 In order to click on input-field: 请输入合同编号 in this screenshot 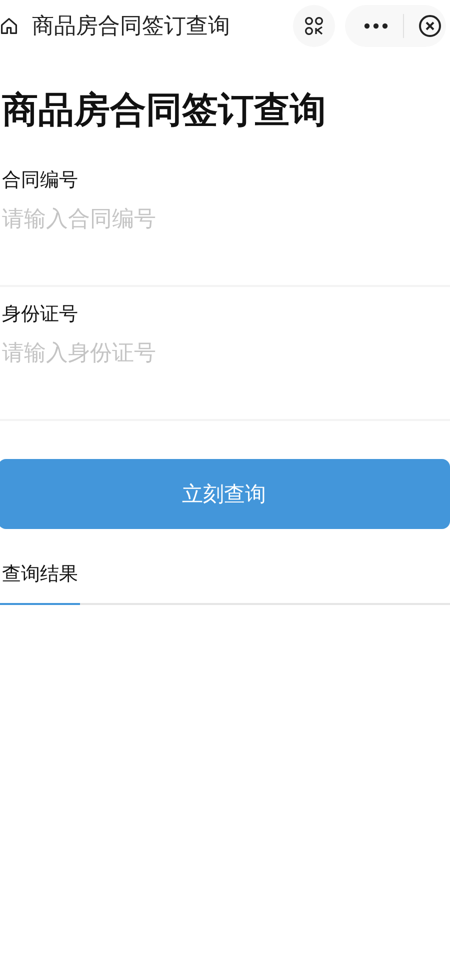, I will do `click(226, 219)`.